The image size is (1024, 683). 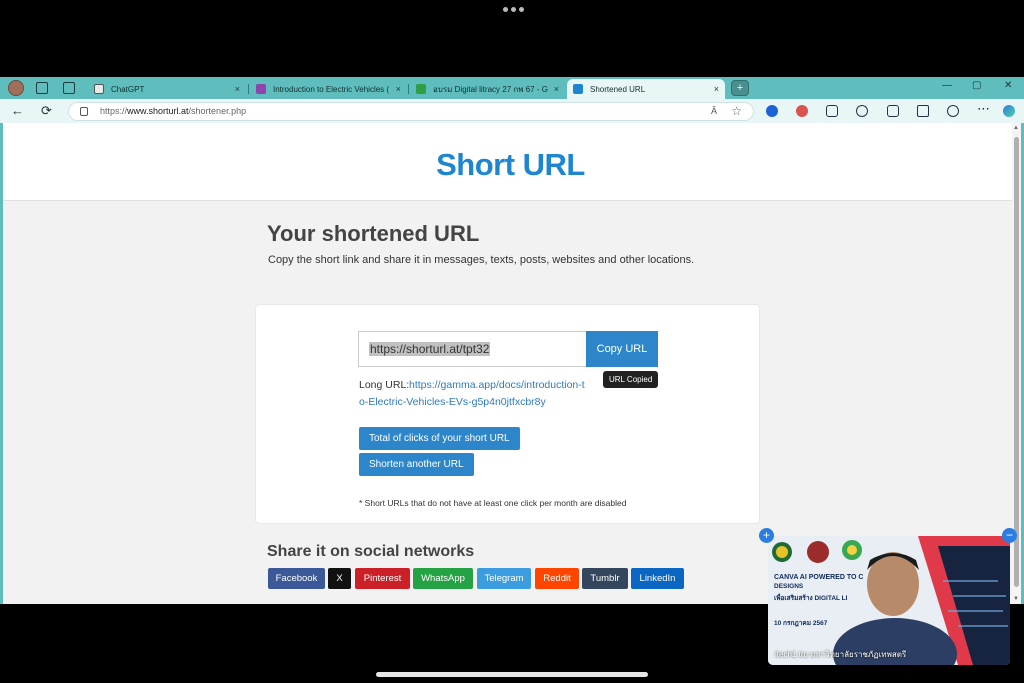 What do you see at coordinates (736, 111) in the screenshot?
I see `favorite-star-icon: ☆` at bounding box center [736, 111].